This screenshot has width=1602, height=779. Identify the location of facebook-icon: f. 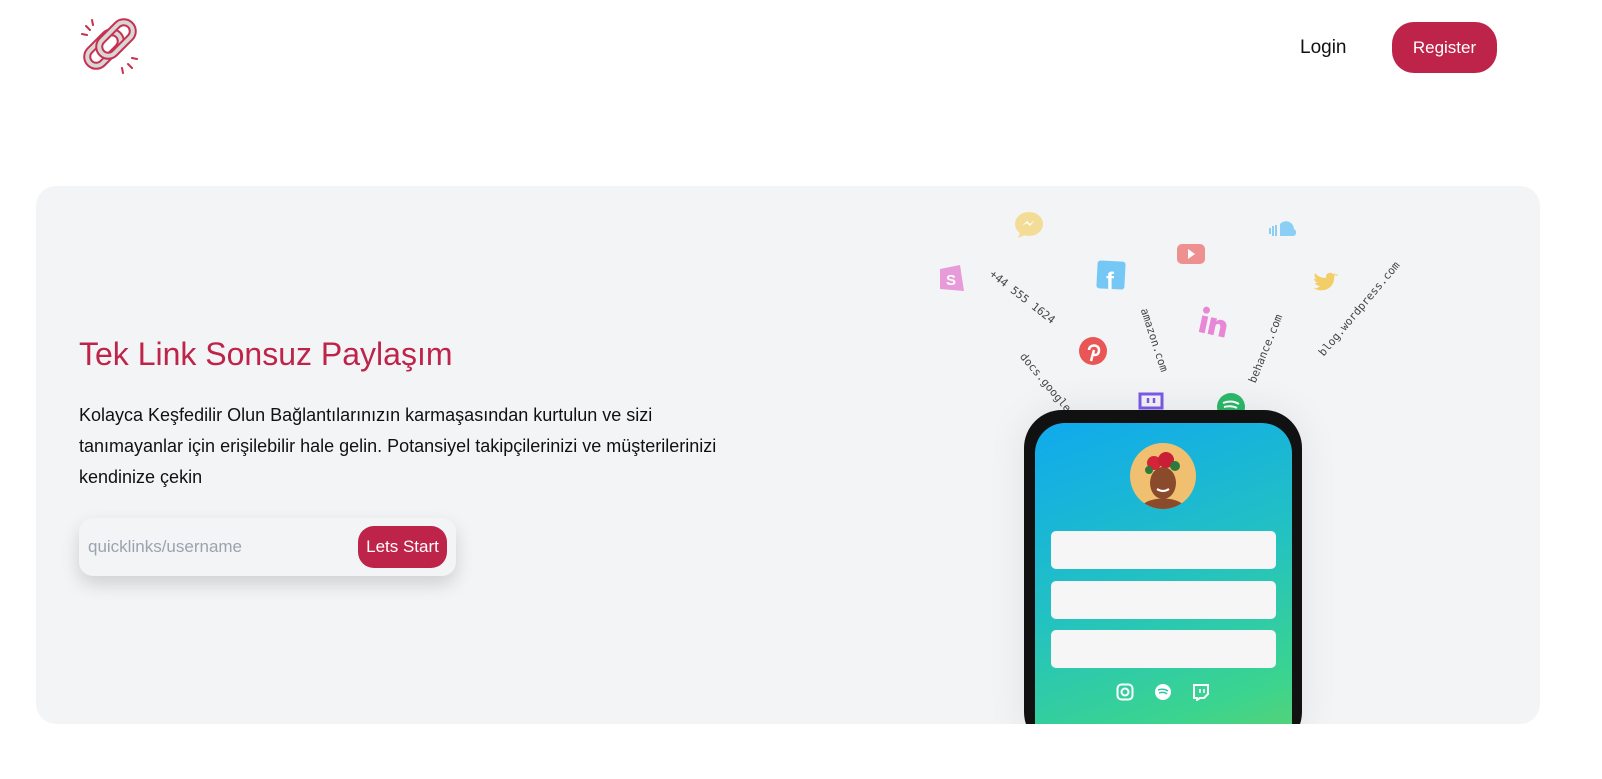
(1111, 275).